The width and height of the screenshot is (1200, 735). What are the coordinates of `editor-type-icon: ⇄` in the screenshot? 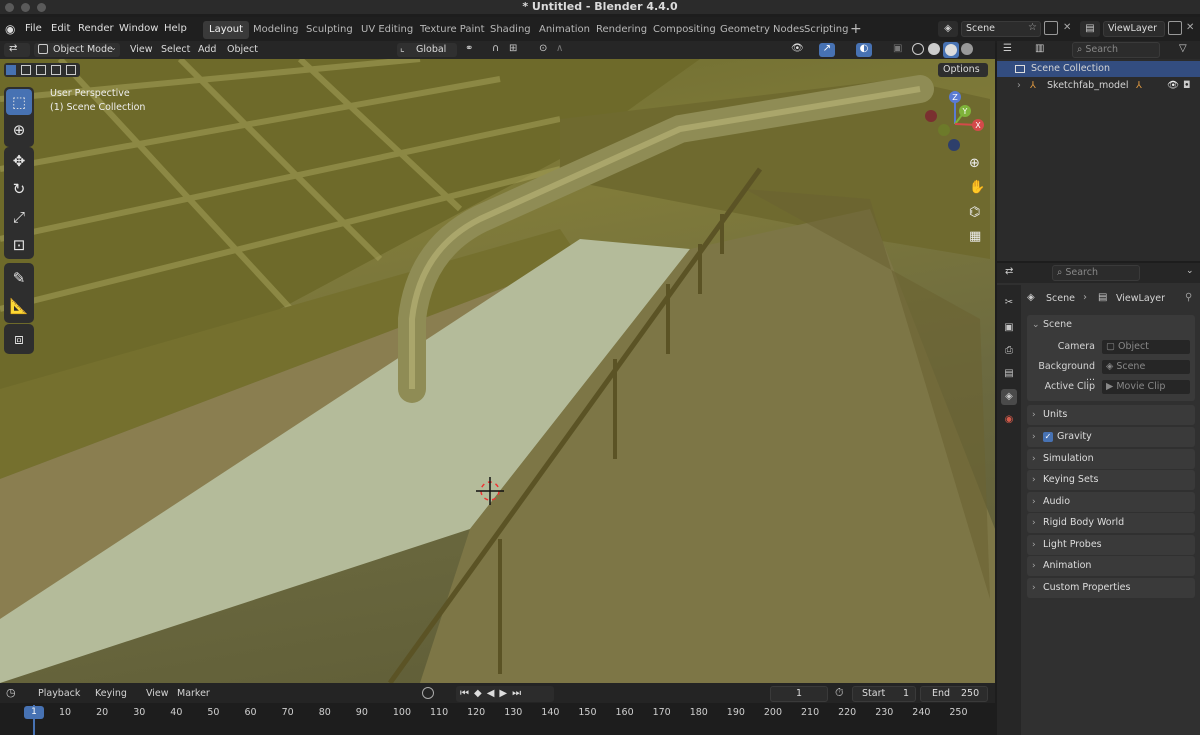 It's located at (17, 50).